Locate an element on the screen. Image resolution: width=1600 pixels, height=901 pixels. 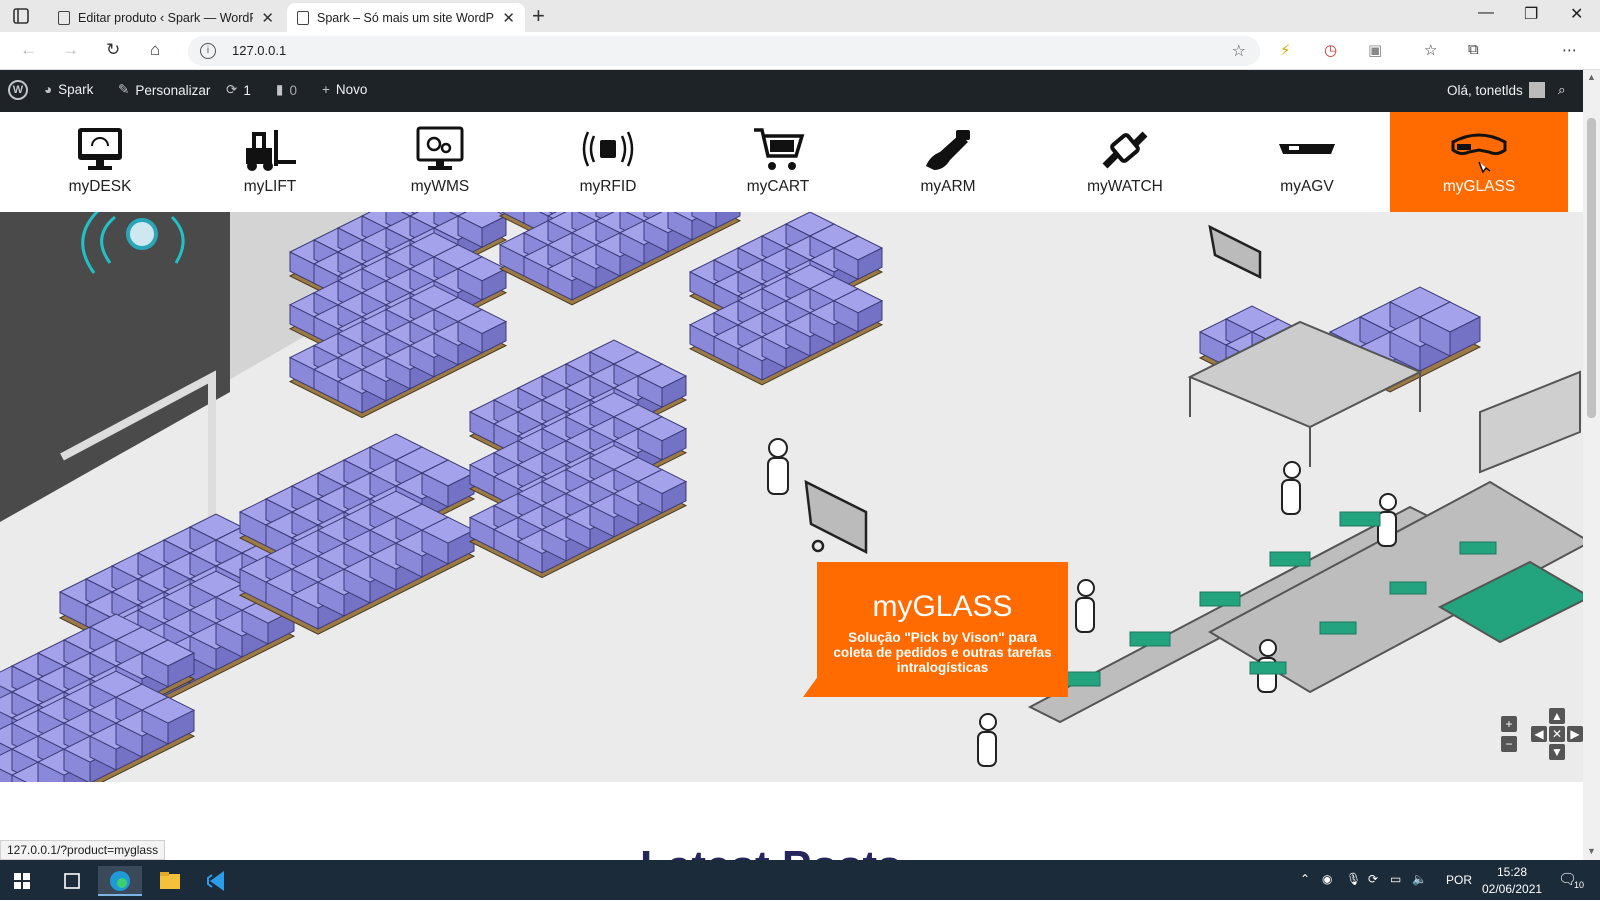
tab-title: Spark – Só mais um site WordPress is located at coordinates (405, 17).